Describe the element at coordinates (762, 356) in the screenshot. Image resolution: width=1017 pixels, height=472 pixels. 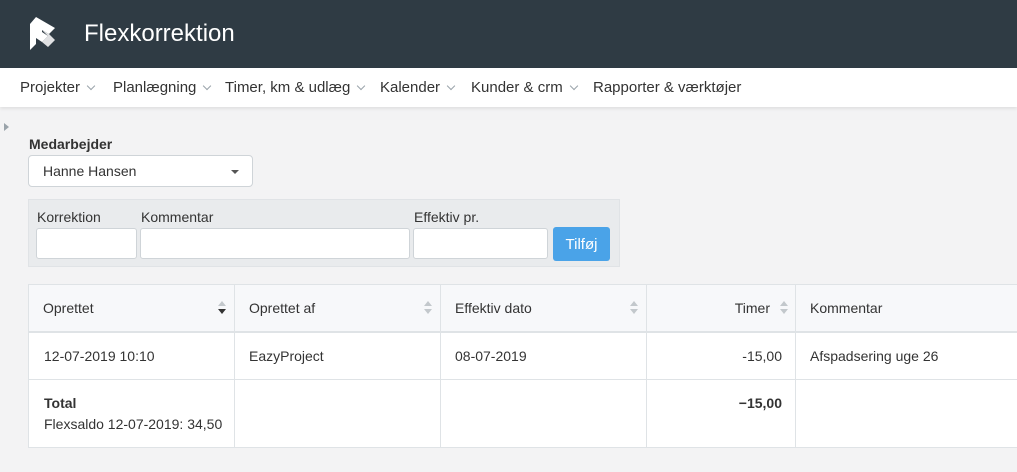
I see `cell-text: -15,00` at that location.